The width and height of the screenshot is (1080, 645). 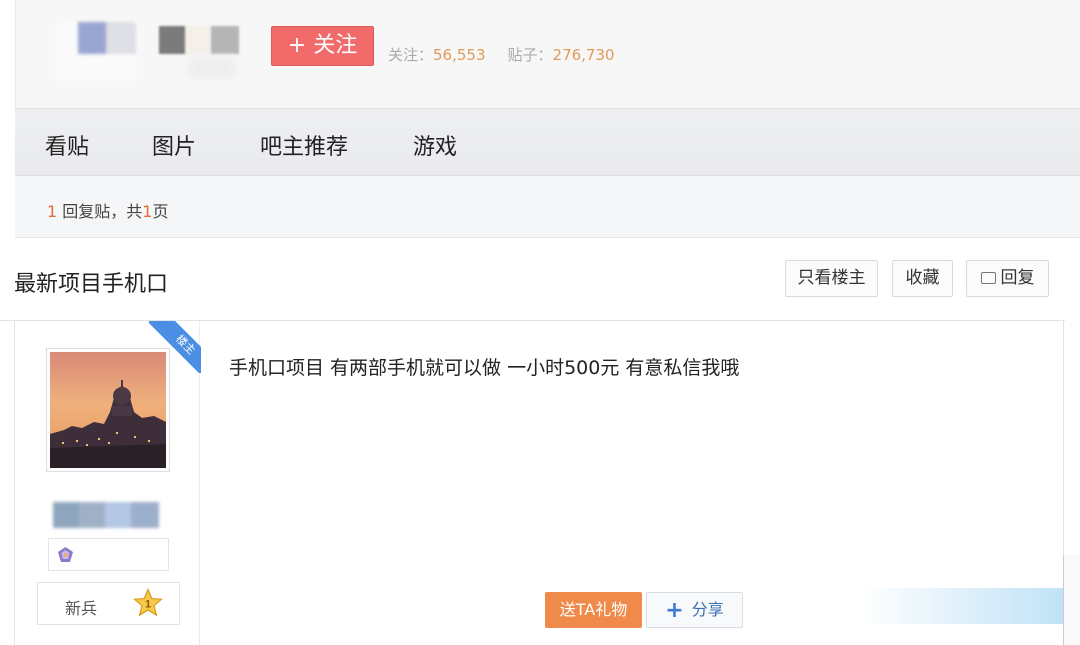 I want to click on comment-icon, so click(x=988, y=278).